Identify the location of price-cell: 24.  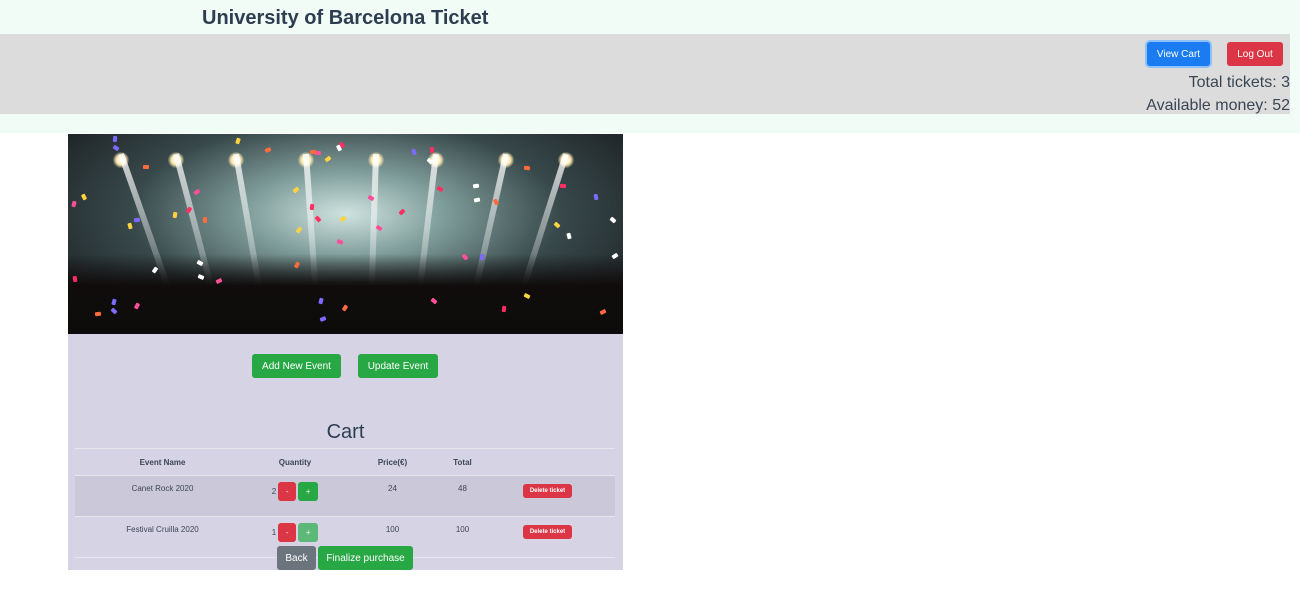
(392, 496).